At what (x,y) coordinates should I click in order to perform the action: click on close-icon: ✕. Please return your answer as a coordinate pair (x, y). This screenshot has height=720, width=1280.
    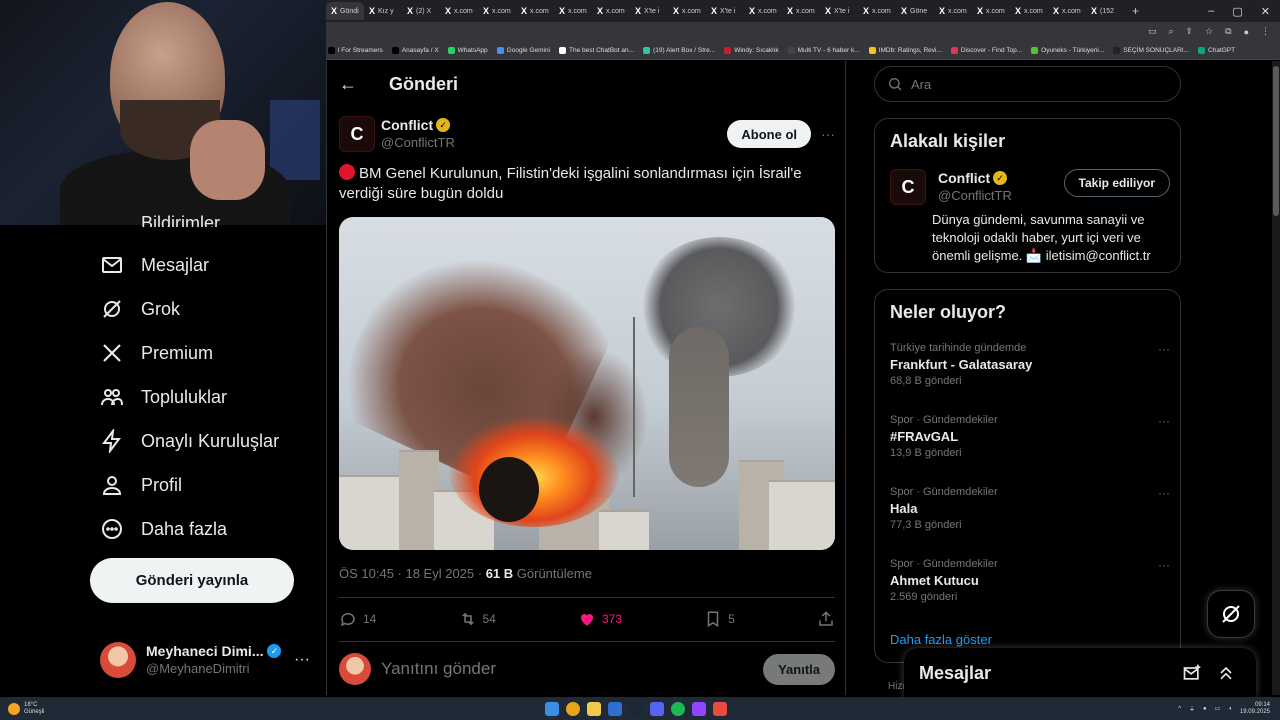
    Looking at the image, I should click on (1265, 11).